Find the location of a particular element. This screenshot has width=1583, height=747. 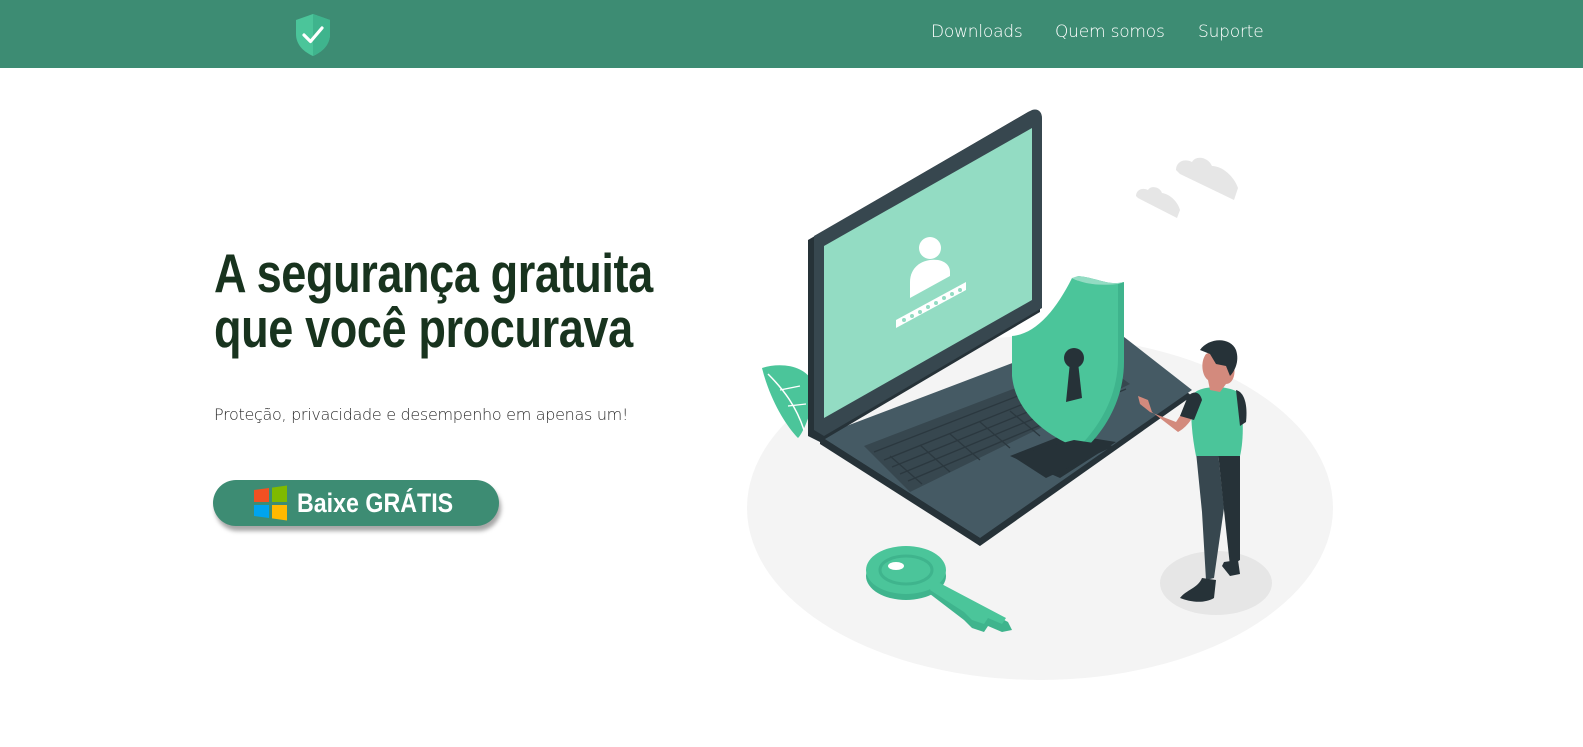

hero-title: A segurança gratuita que você procurava is located at coordinates (433, 300).